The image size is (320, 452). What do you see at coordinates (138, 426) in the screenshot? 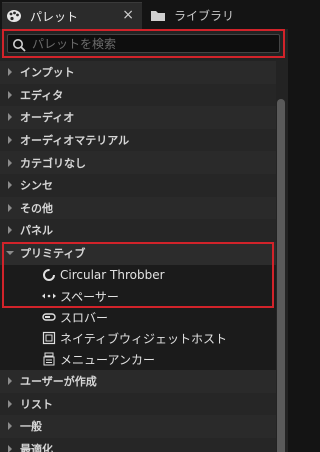
I see `category-general: 一般` at bounding box center [138, 426].